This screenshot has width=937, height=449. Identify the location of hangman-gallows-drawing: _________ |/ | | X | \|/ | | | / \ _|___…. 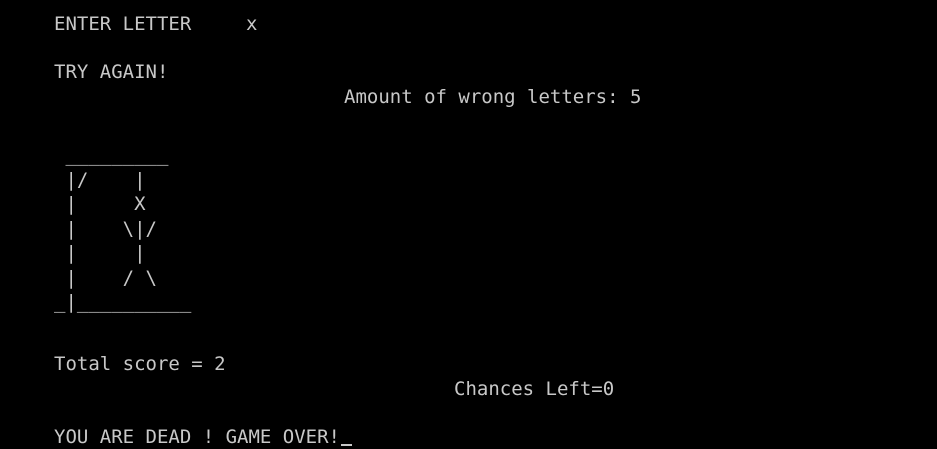
(123, 228).